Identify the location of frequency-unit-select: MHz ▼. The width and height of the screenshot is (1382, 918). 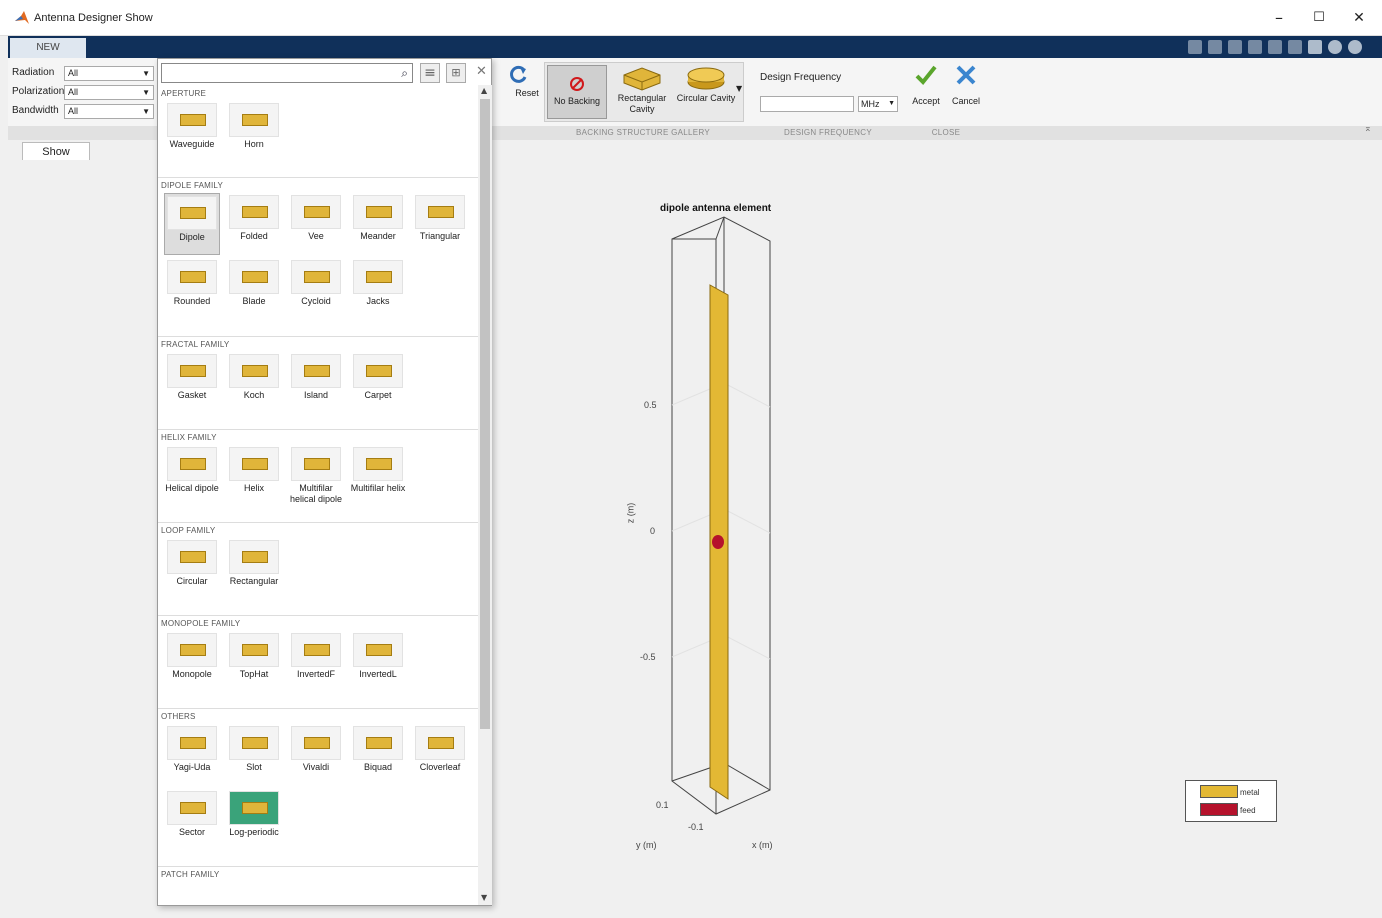
(878, 104).